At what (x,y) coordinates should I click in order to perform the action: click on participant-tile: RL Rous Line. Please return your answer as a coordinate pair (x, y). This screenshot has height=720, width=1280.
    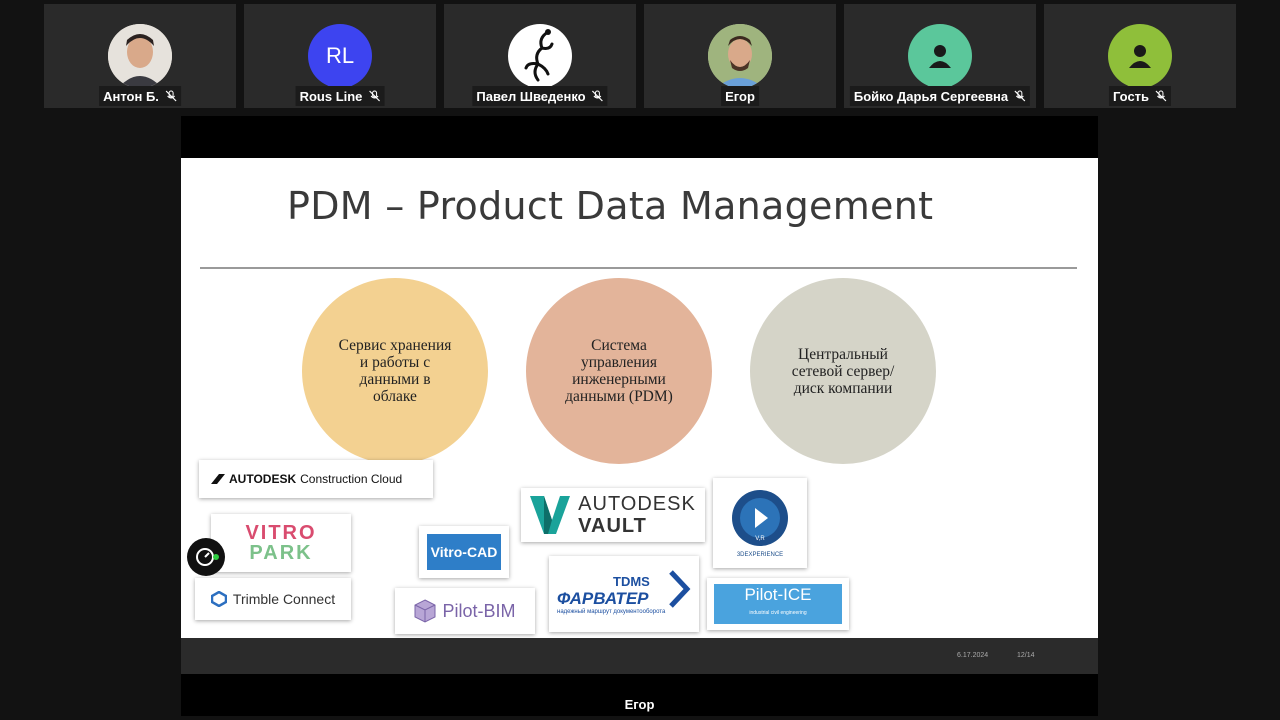
    Looking at the image, I should click on (340, 56).